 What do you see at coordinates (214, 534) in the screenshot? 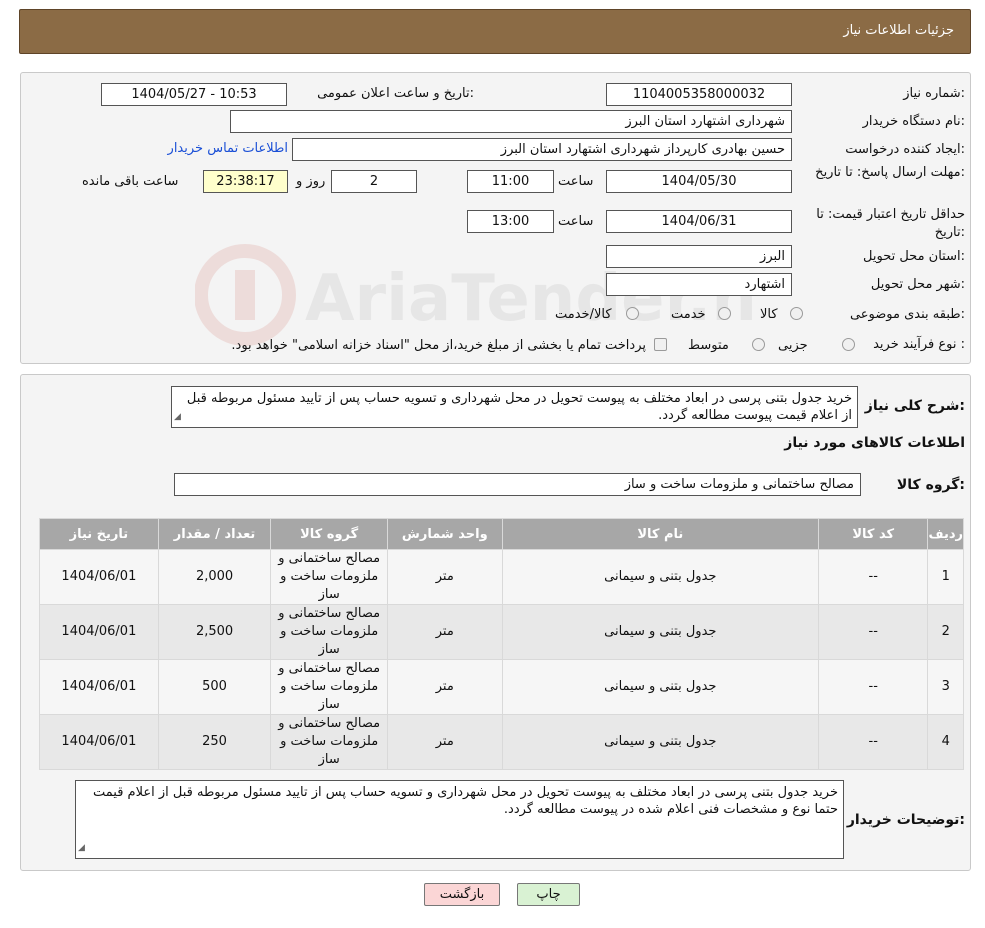
I see `col-quantity: تعداد / مقدار` at bounding box center [214, 534].